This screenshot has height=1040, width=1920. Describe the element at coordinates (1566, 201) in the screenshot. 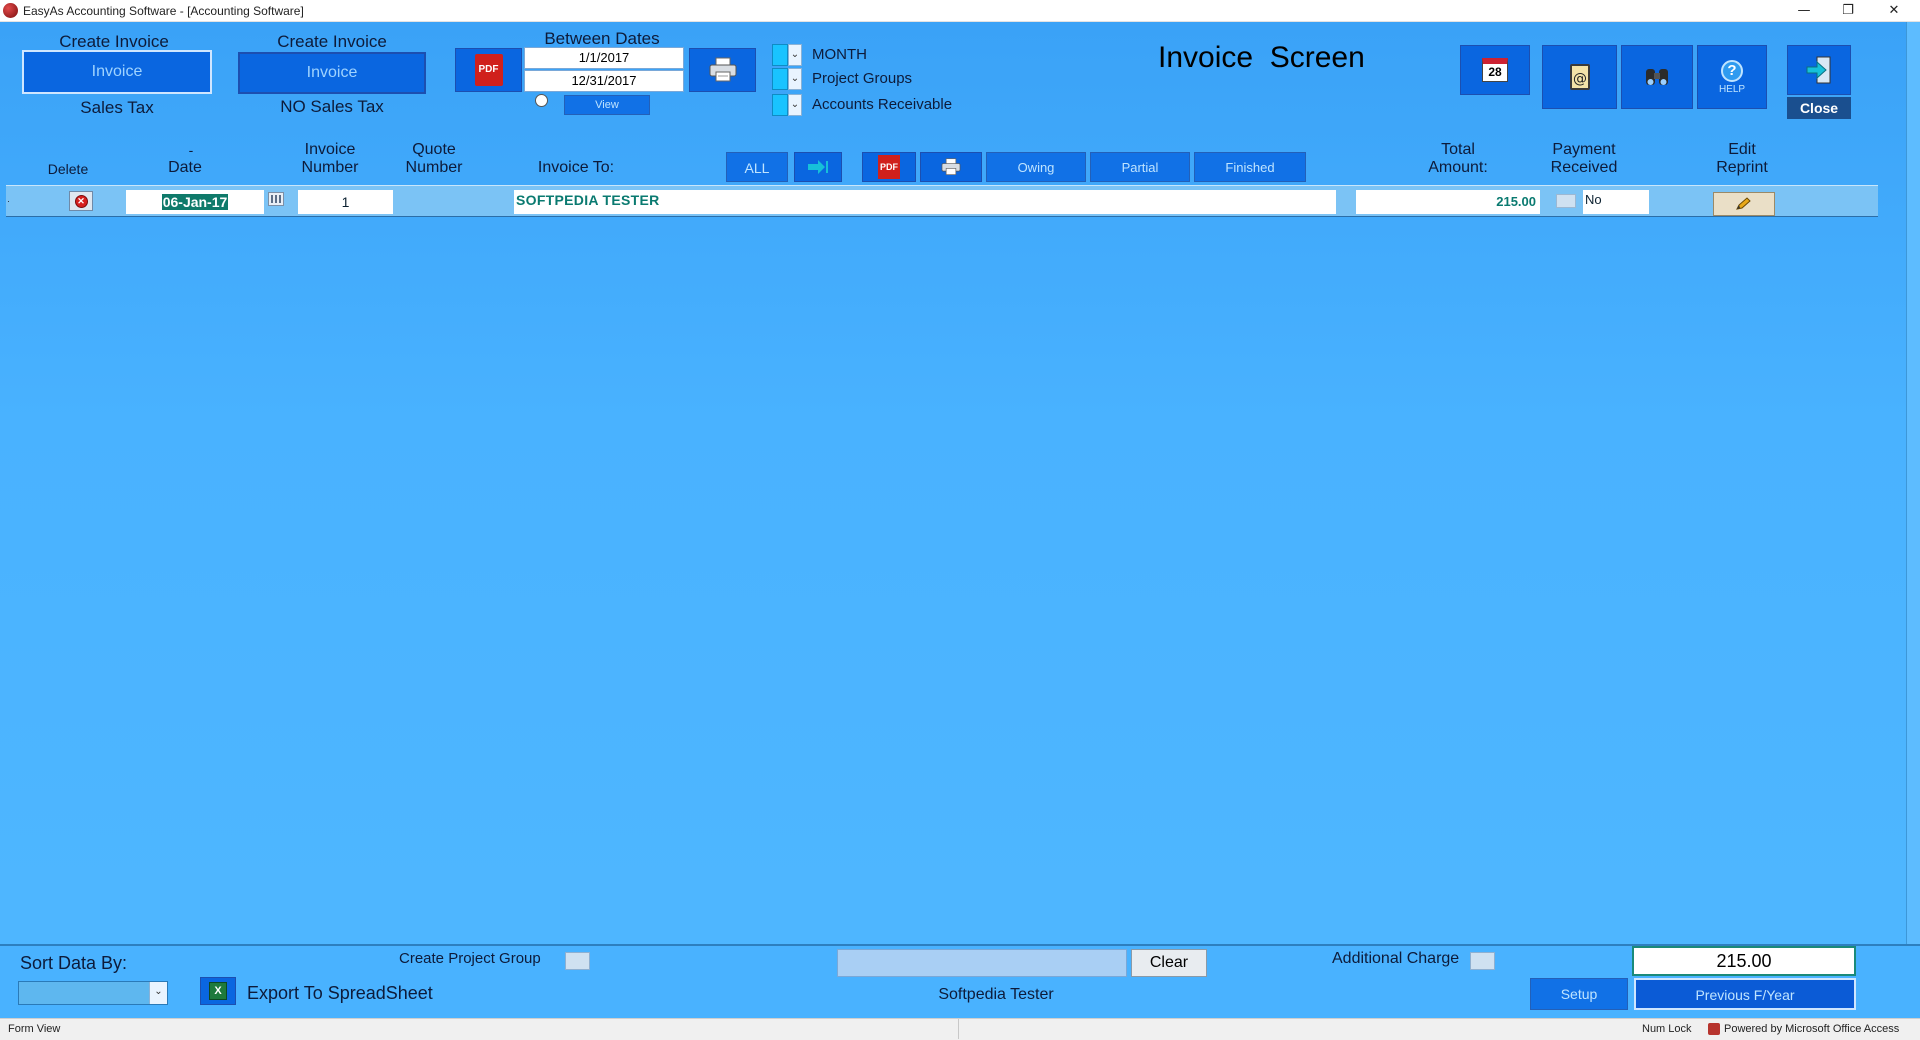

I see `payment-received-checkbox` at that location.